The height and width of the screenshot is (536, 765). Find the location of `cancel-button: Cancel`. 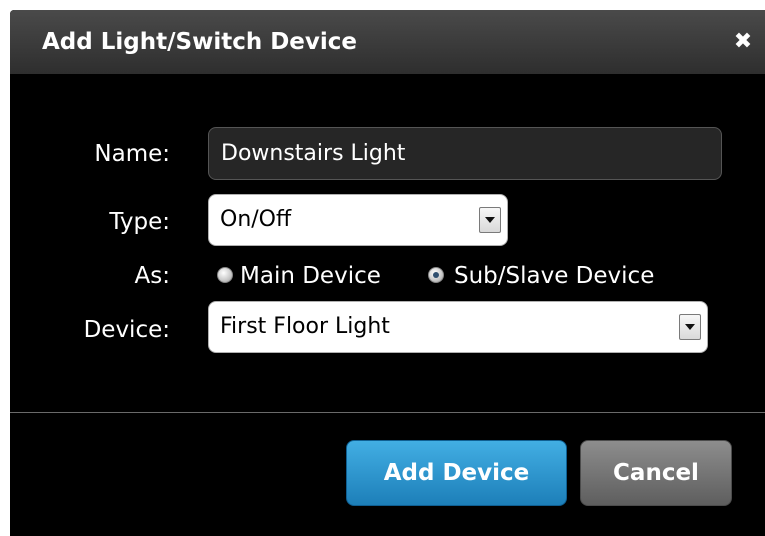

cancel-button: Cancel is located at coordinates (656, 473).